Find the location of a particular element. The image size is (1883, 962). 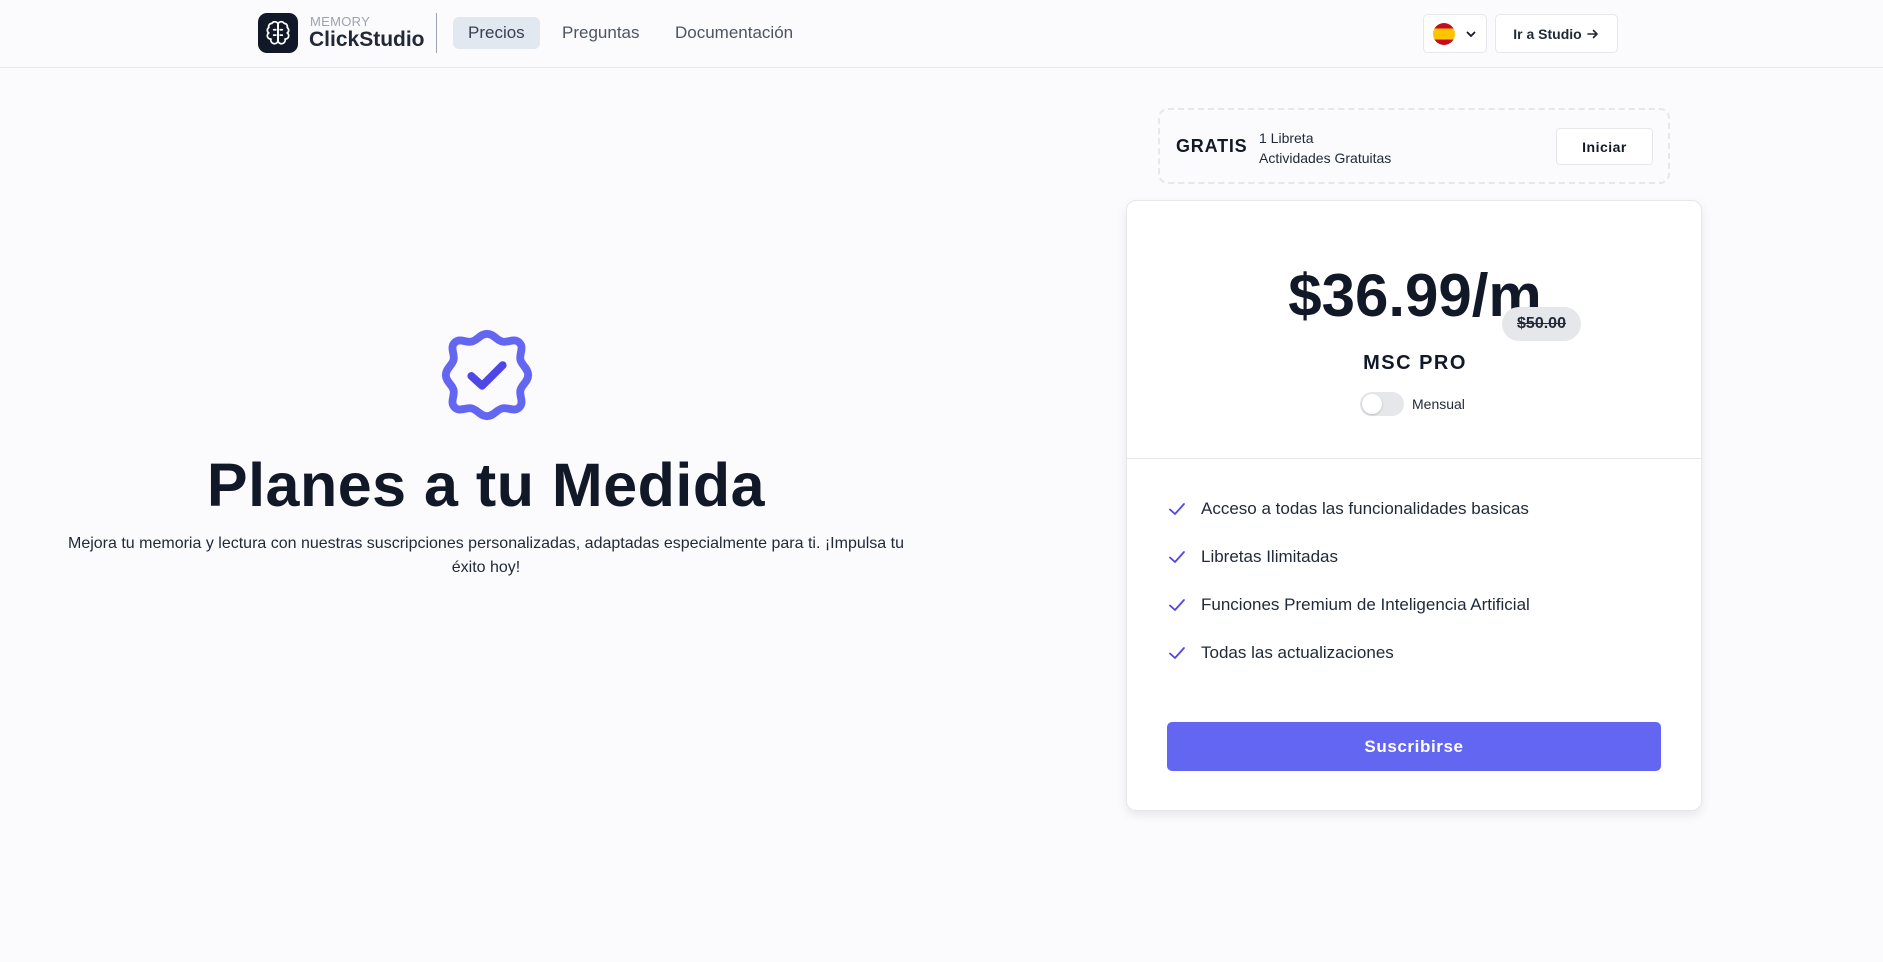

arrow-right-icon is located at coordinates (1592, 33).